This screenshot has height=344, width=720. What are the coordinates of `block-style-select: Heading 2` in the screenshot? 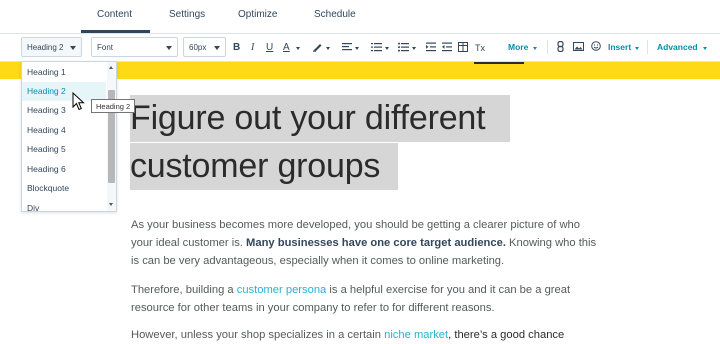 It's located at (51, 47).